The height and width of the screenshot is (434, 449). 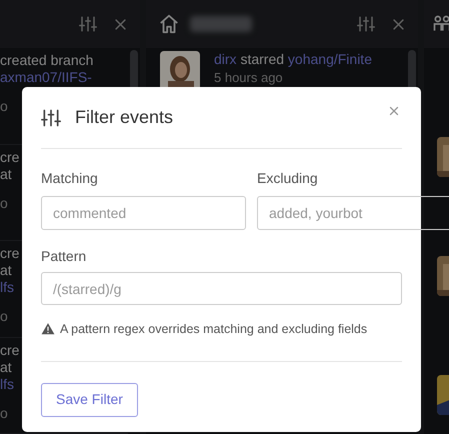 I want to click on field-label: Pattern, so click(x=64, y=256).